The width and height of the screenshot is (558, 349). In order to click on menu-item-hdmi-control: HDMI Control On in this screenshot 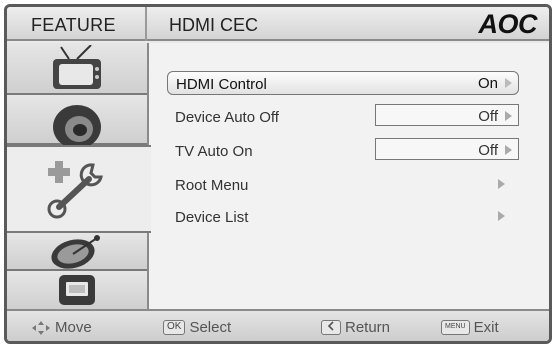, I will do `click(343, 83)`.